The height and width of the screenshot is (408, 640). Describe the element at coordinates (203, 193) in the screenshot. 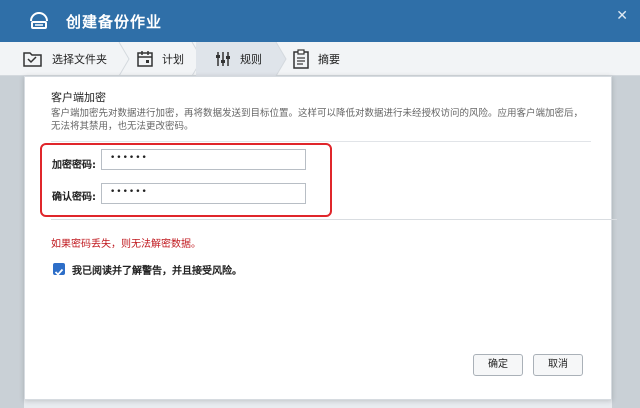

I see `confirm-password-field: ••••••` at that location.